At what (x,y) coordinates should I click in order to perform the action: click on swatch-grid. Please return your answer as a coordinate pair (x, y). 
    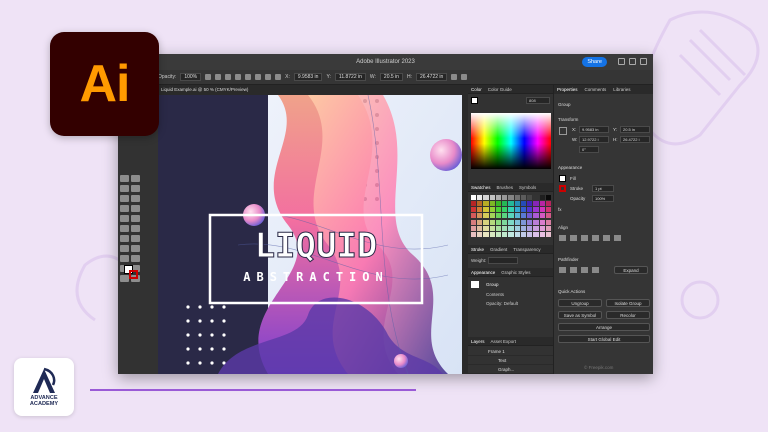
    Looking at the image, I should click on (511, 216).